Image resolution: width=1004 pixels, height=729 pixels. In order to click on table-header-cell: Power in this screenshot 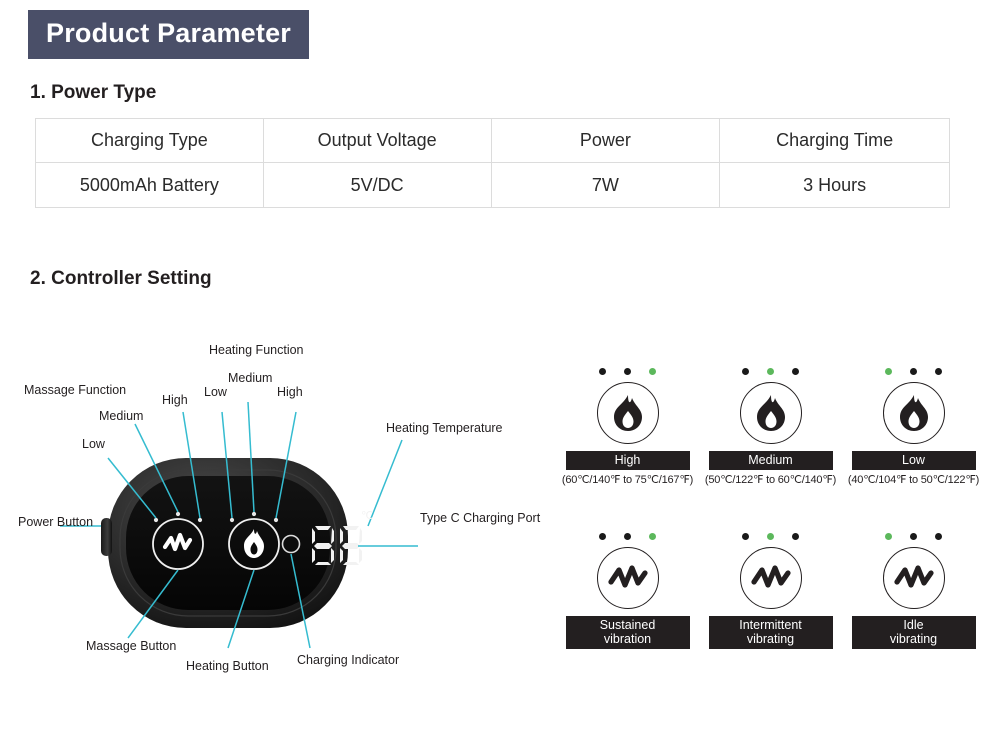, I will do `click(605, 140)`.